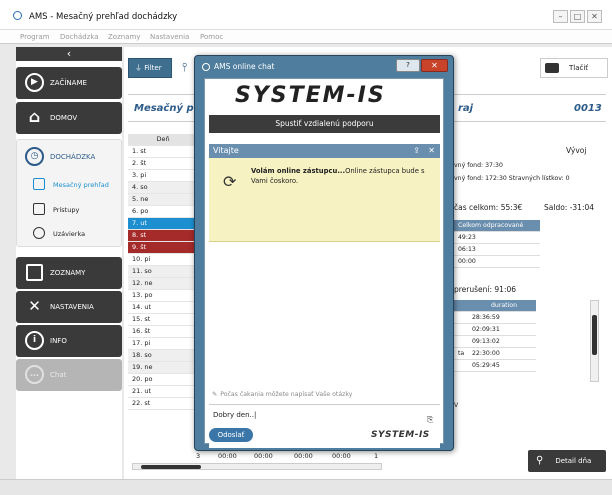 The width and height of the screenshot is (612, 495). I want to click on duration-cell: 05:29:45, so click(502, 366).